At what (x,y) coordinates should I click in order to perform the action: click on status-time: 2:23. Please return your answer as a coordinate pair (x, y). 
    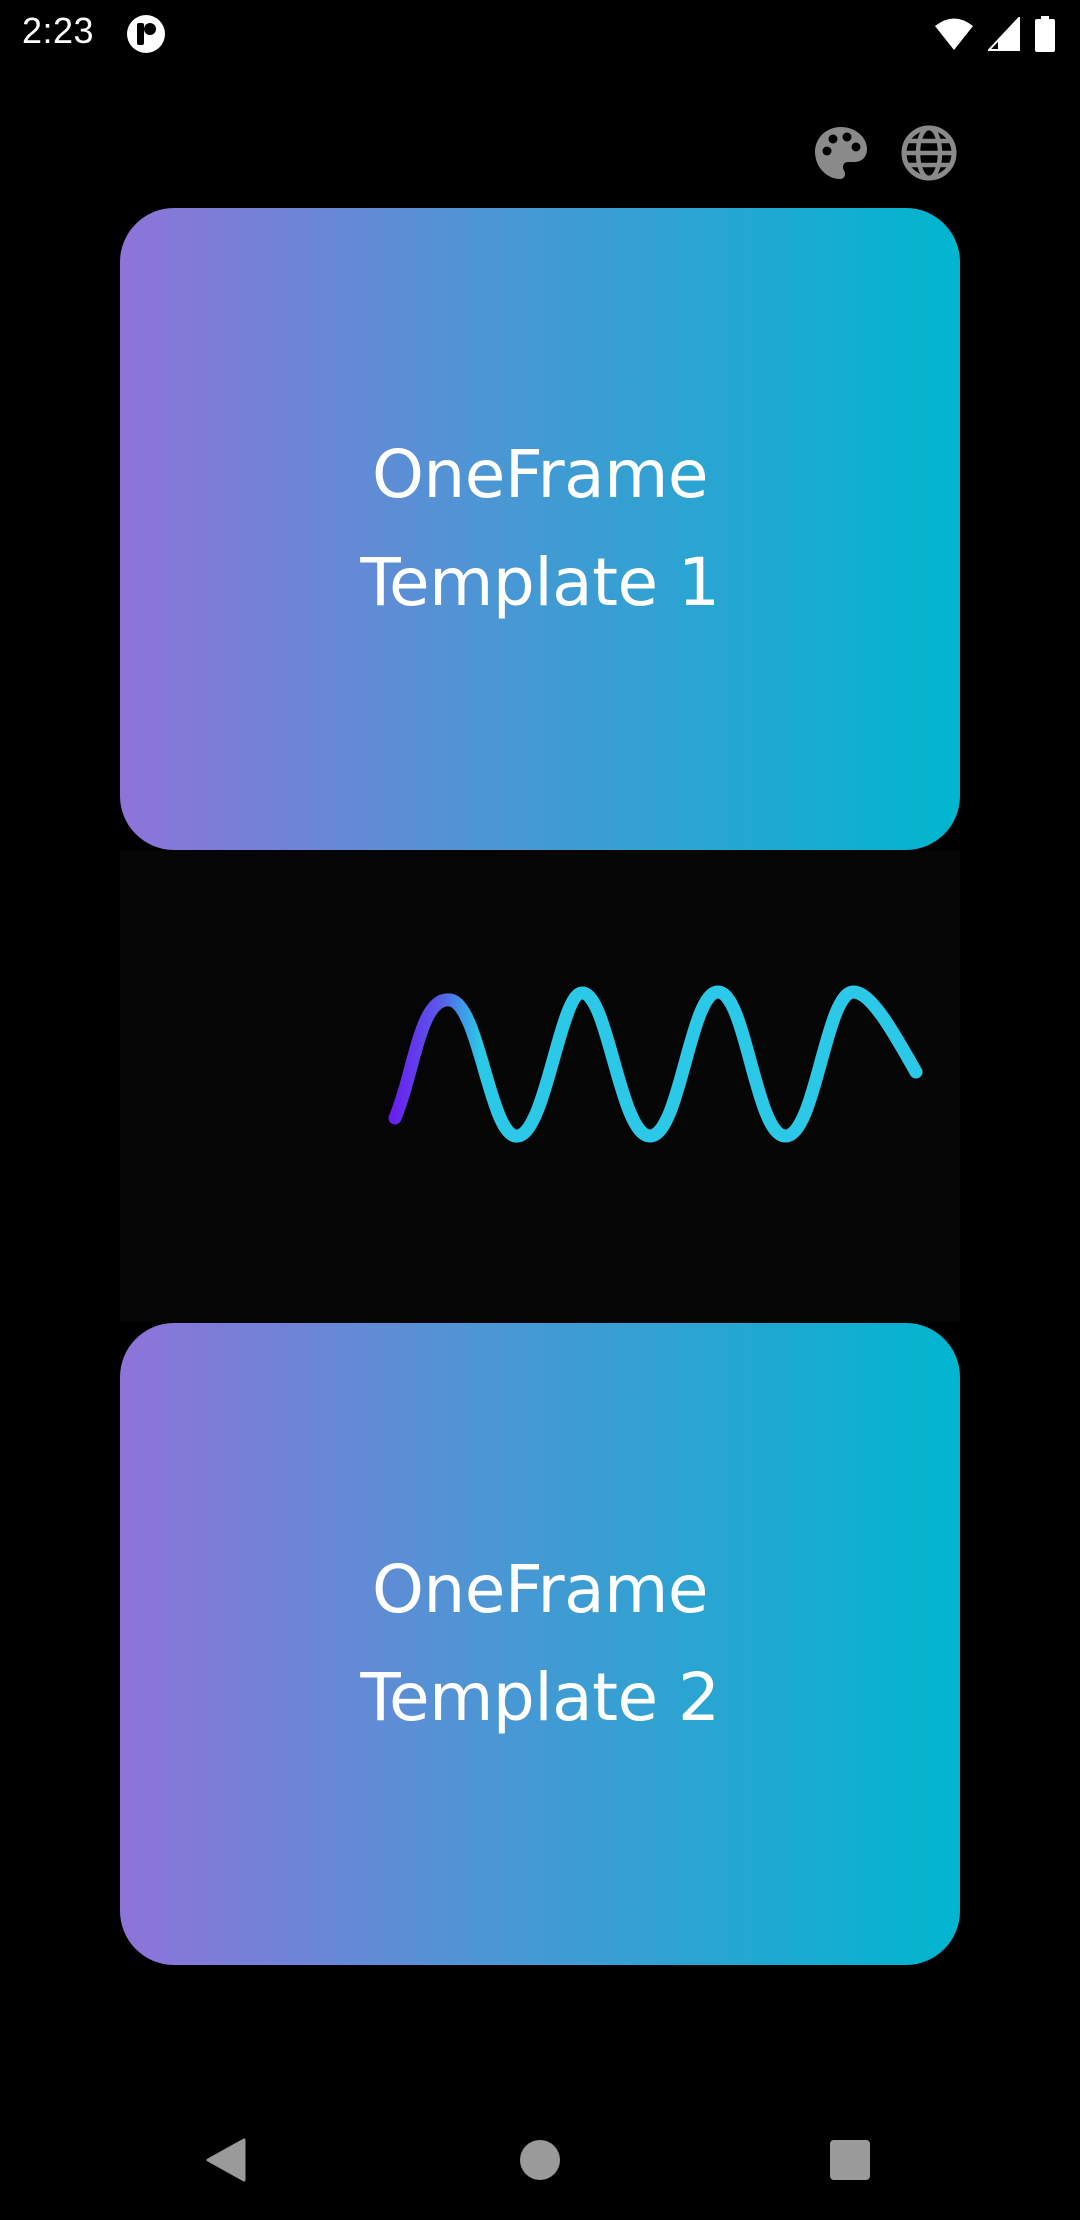
    Looking at the image, I should click on (58, 30).